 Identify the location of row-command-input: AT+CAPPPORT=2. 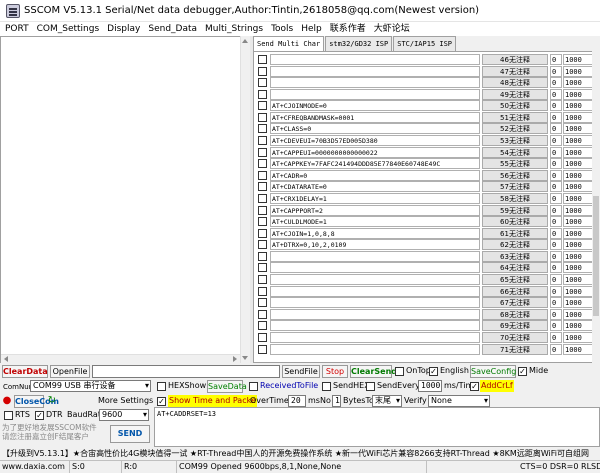
(375, 210).